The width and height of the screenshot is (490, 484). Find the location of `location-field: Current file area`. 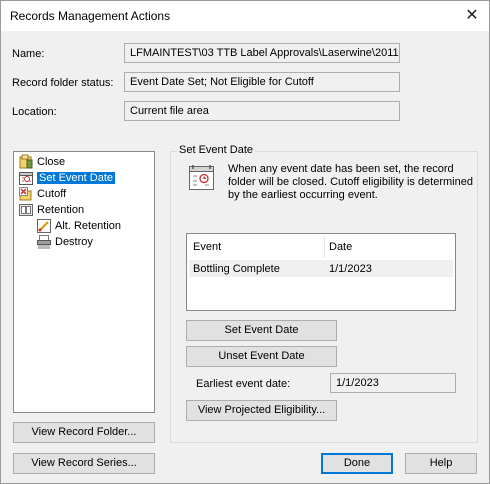

location-field: Current file area is located at coordinates (262, 111).